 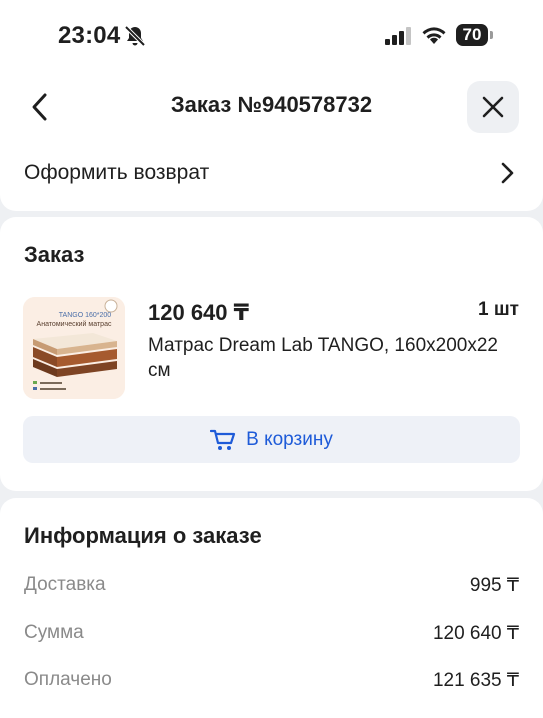 I want to click on info-section-title: Информация о заказе, so click(x=143, y=535).